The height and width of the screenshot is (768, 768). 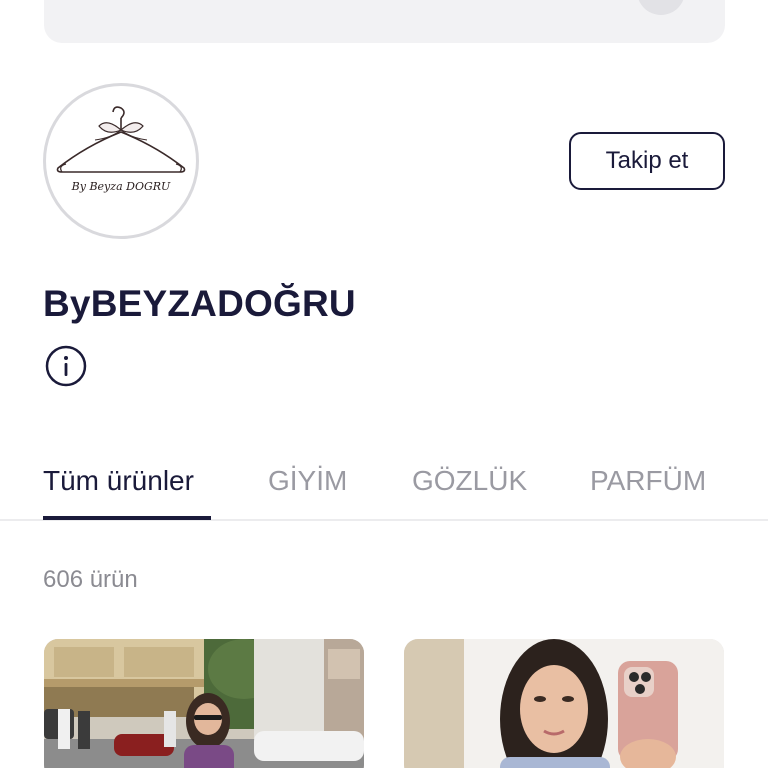 I want to click on camera-scan-icon, so click(x=661, y=7).